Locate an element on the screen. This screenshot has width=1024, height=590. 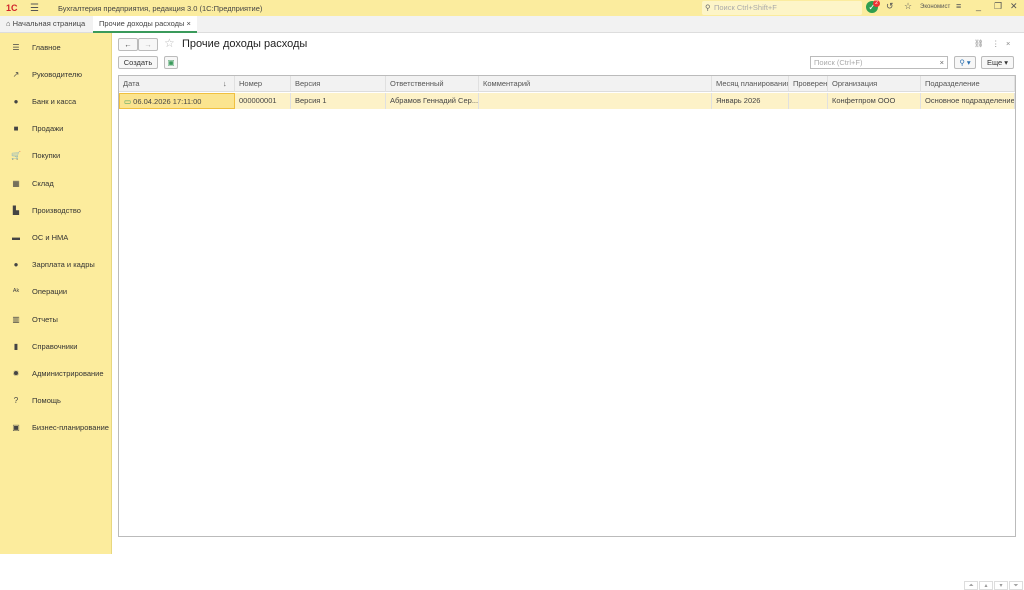
factory-icon: ▙ is located at coordinates (16, 210).